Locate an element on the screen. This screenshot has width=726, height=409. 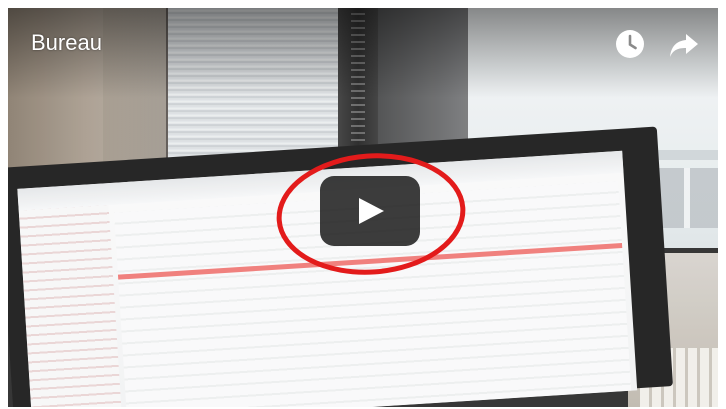
clock-icon is located at coordinates (630, 44).